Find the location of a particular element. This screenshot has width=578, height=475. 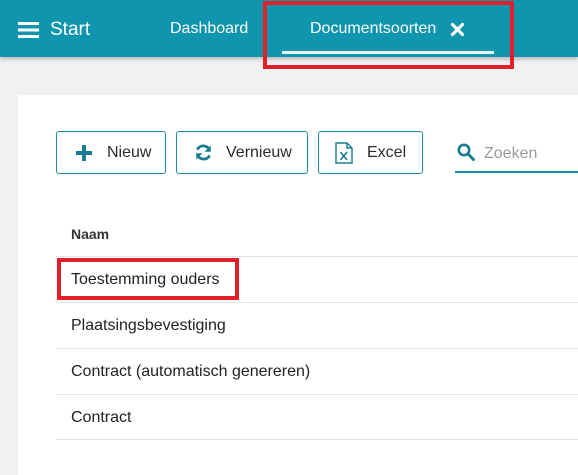

table-row: Contract (automatisch genereren) is located at coordinates (317, 371).